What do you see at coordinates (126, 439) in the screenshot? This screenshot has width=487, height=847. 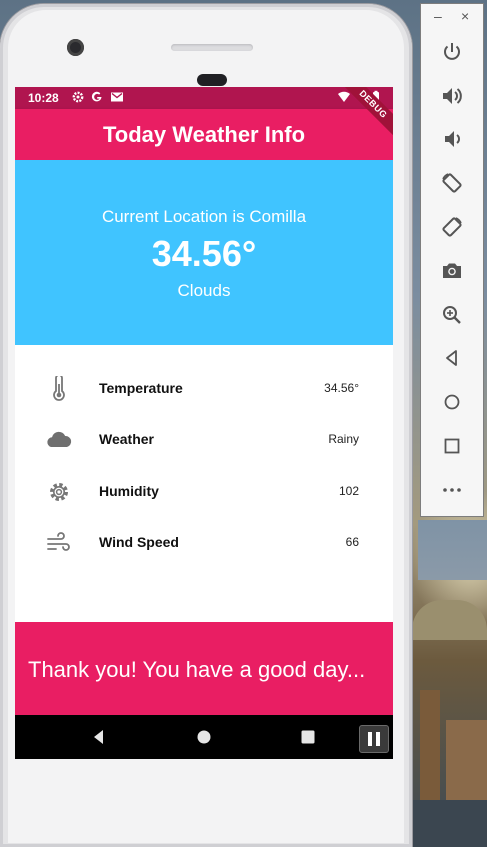 I see `detail-label: Weather` at bounding box center [126, 439].